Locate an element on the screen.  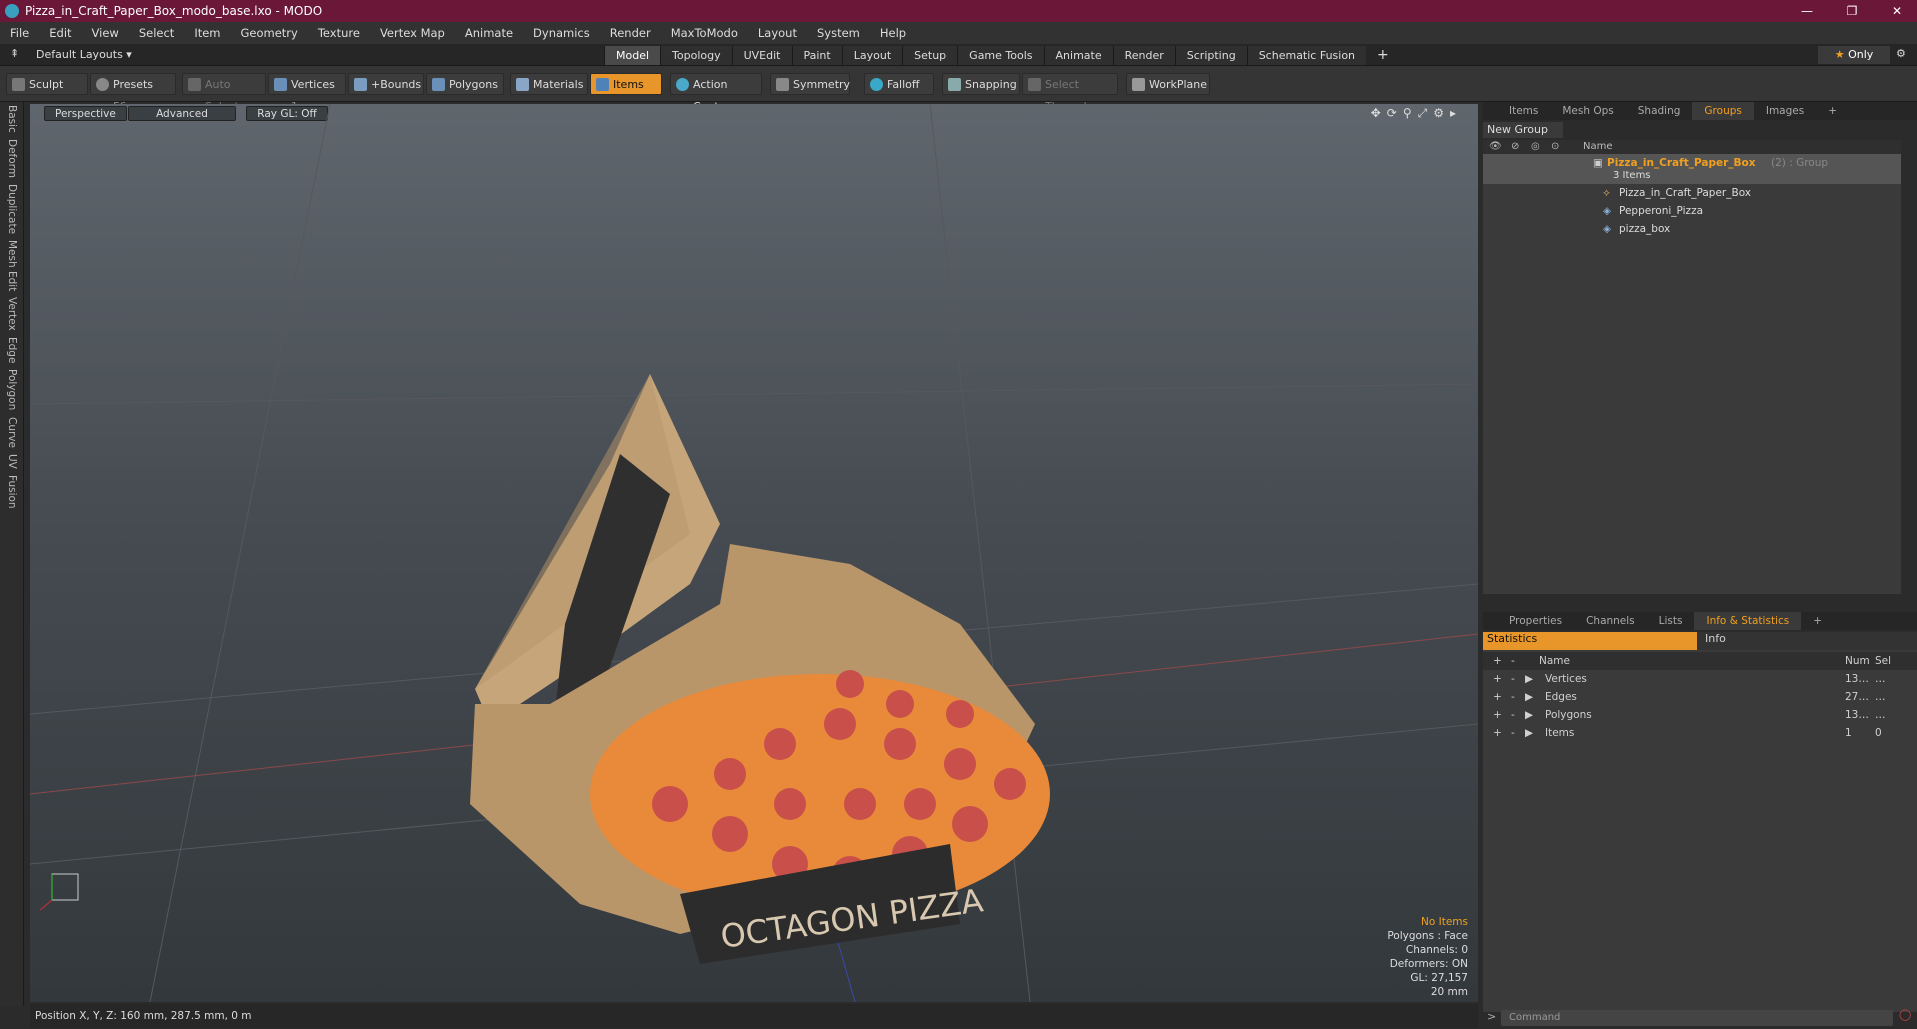
select-through-icon is located at coordinates (1034, 84).